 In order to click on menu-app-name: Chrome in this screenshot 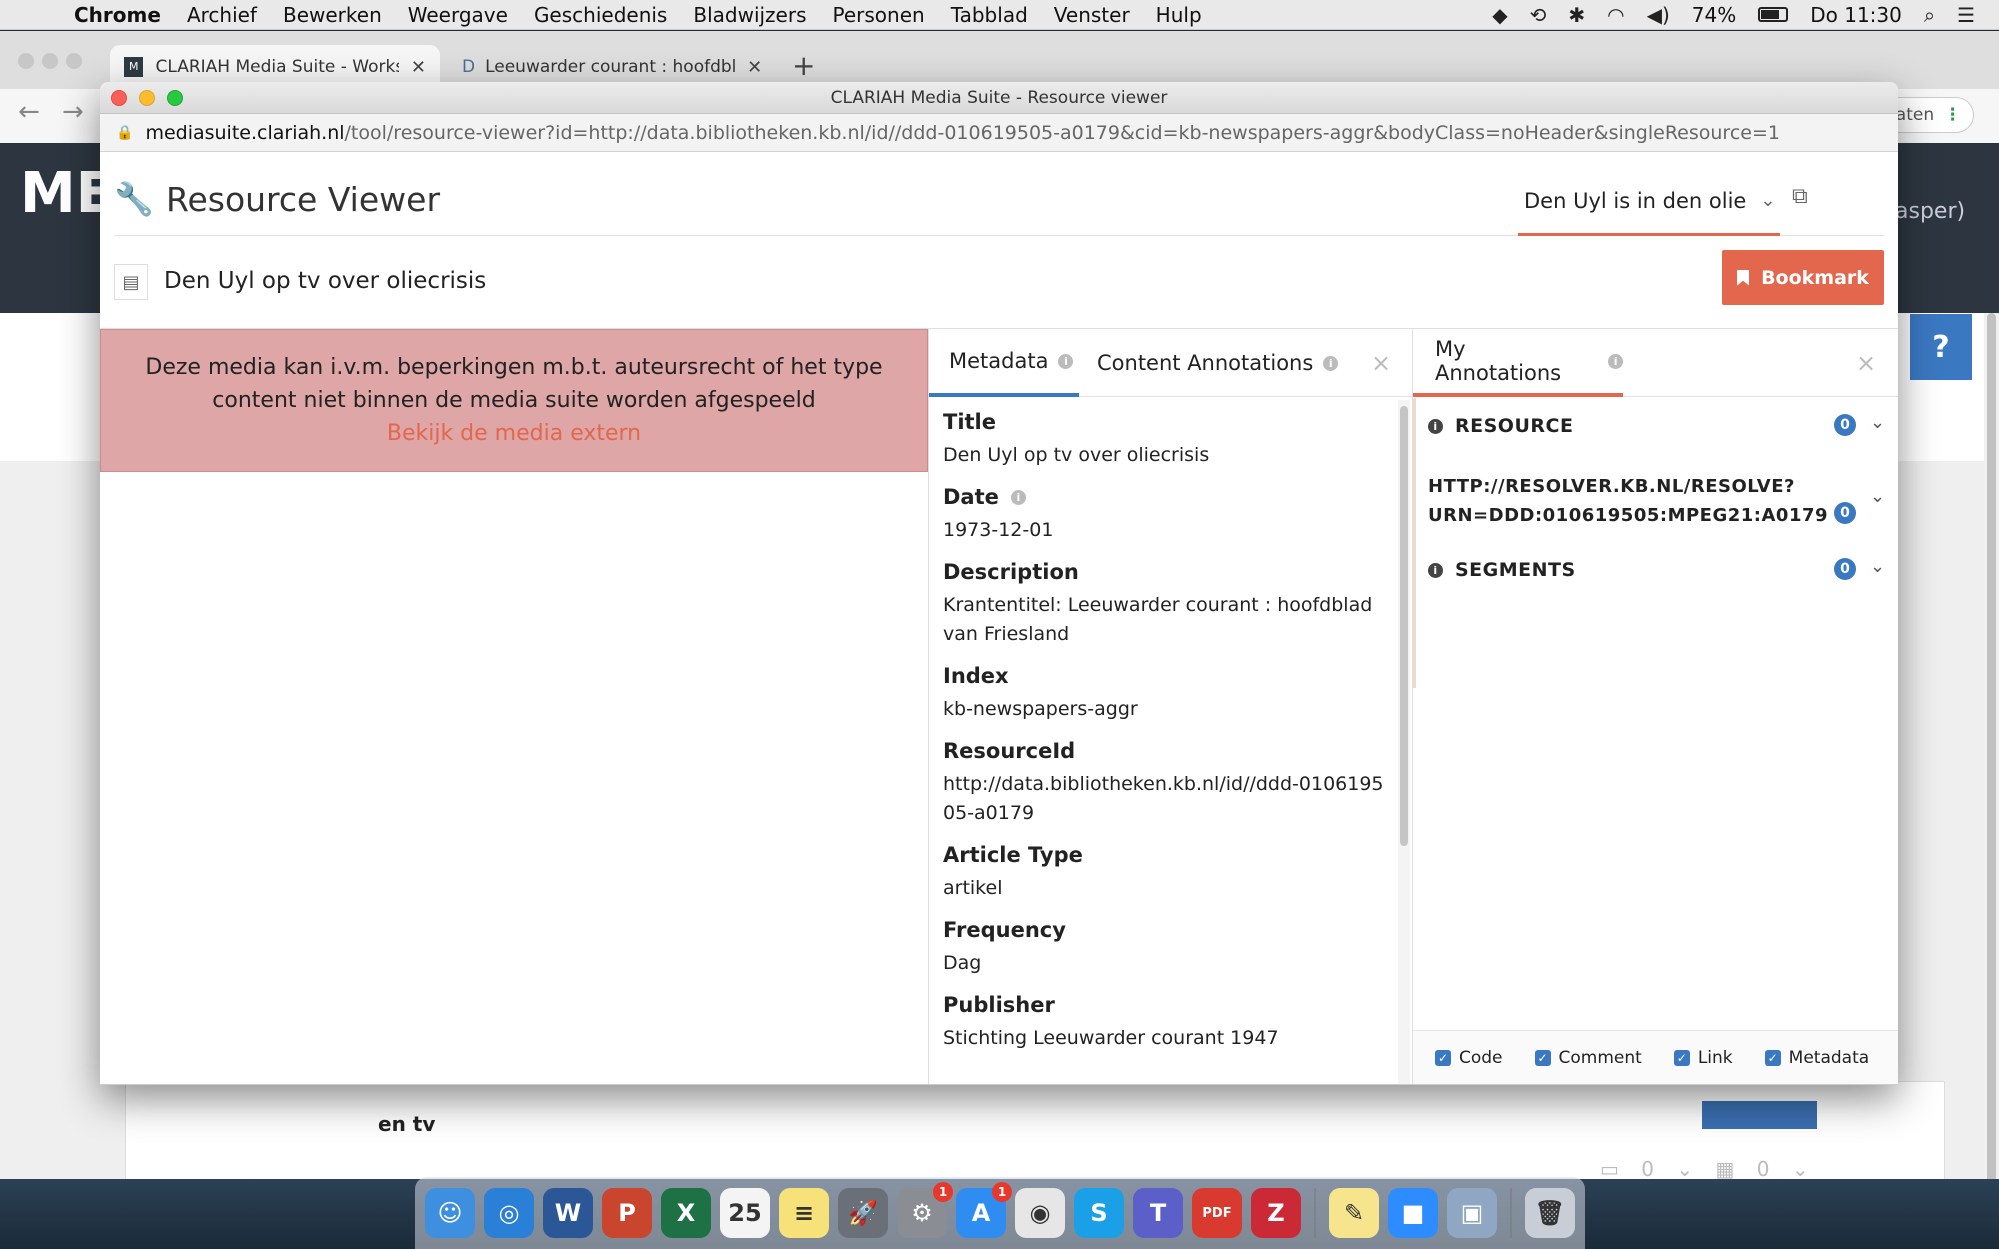, I will do `click(117, 15)`.